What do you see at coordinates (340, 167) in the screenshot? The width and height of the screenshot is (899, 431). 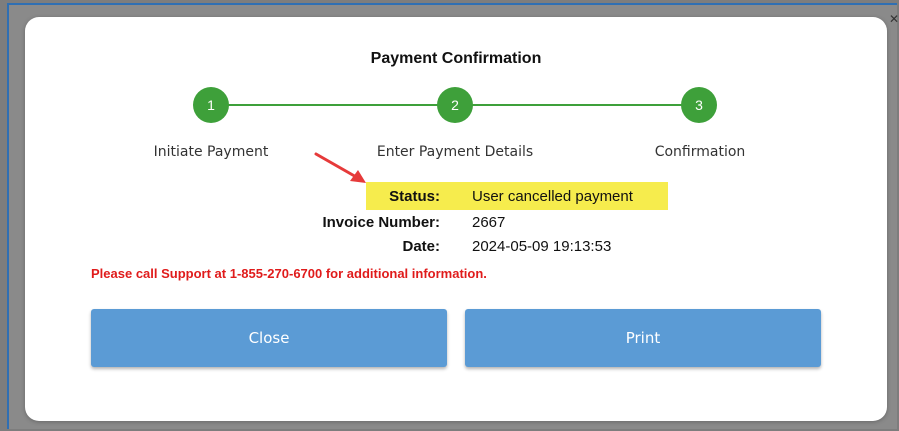 I see `red-arrow-icon` at bounding box center [340, 167].